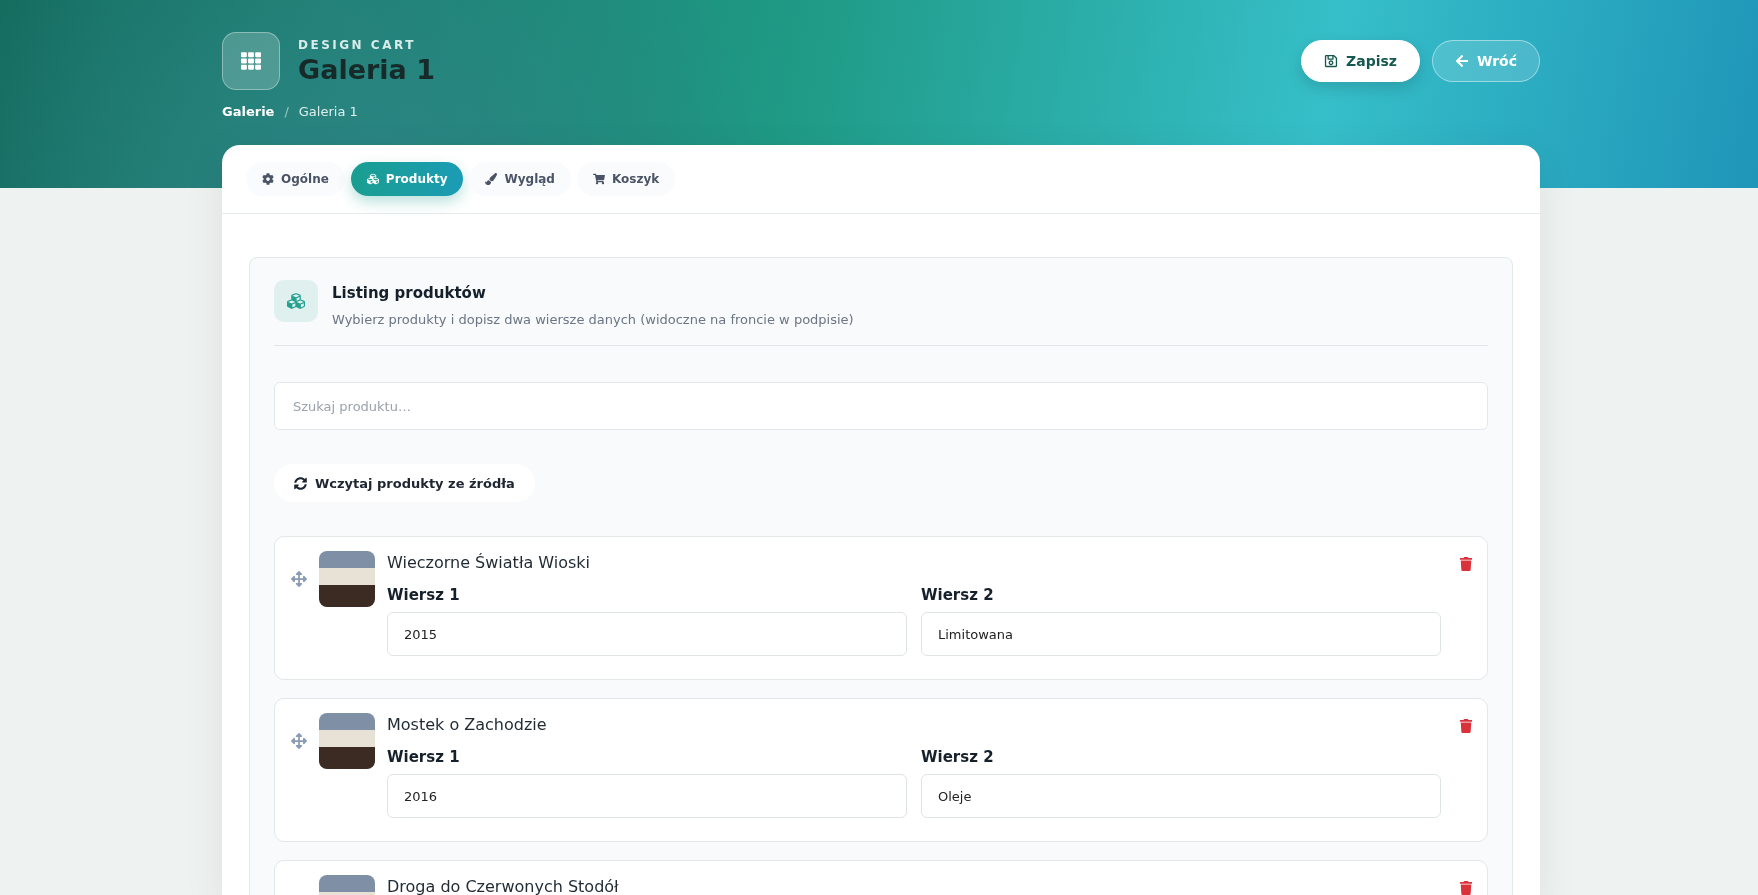 The width and height of the screenshot is (1758, 895). What do you see at coordinates (1181, 634) in the screenshot?
I see `input-field: Limitowana` at bounding box center [1181, 634].